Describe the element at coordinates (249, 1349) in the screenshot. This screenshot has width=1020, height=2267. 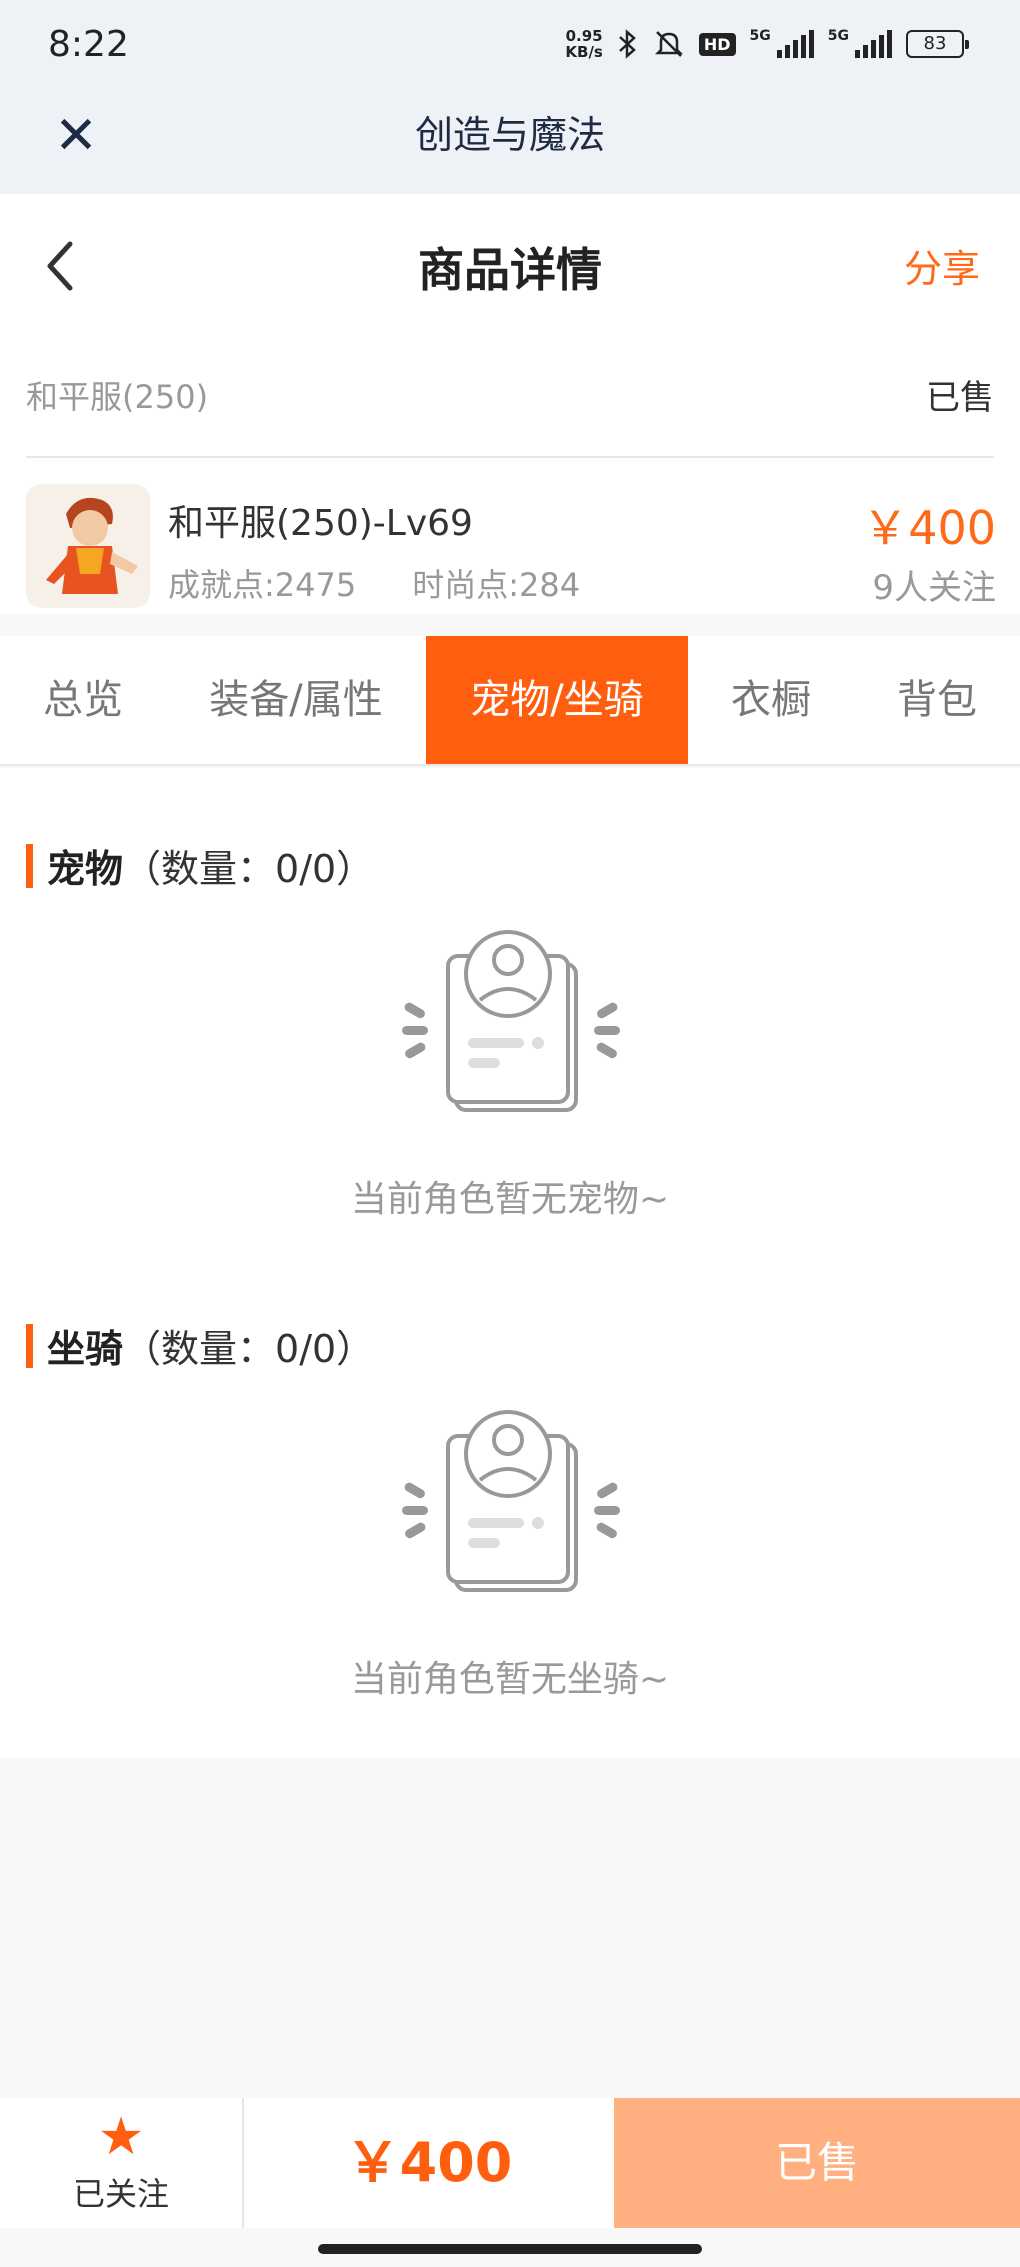
I see `mounts-count: （数量：0/0）` at that location.